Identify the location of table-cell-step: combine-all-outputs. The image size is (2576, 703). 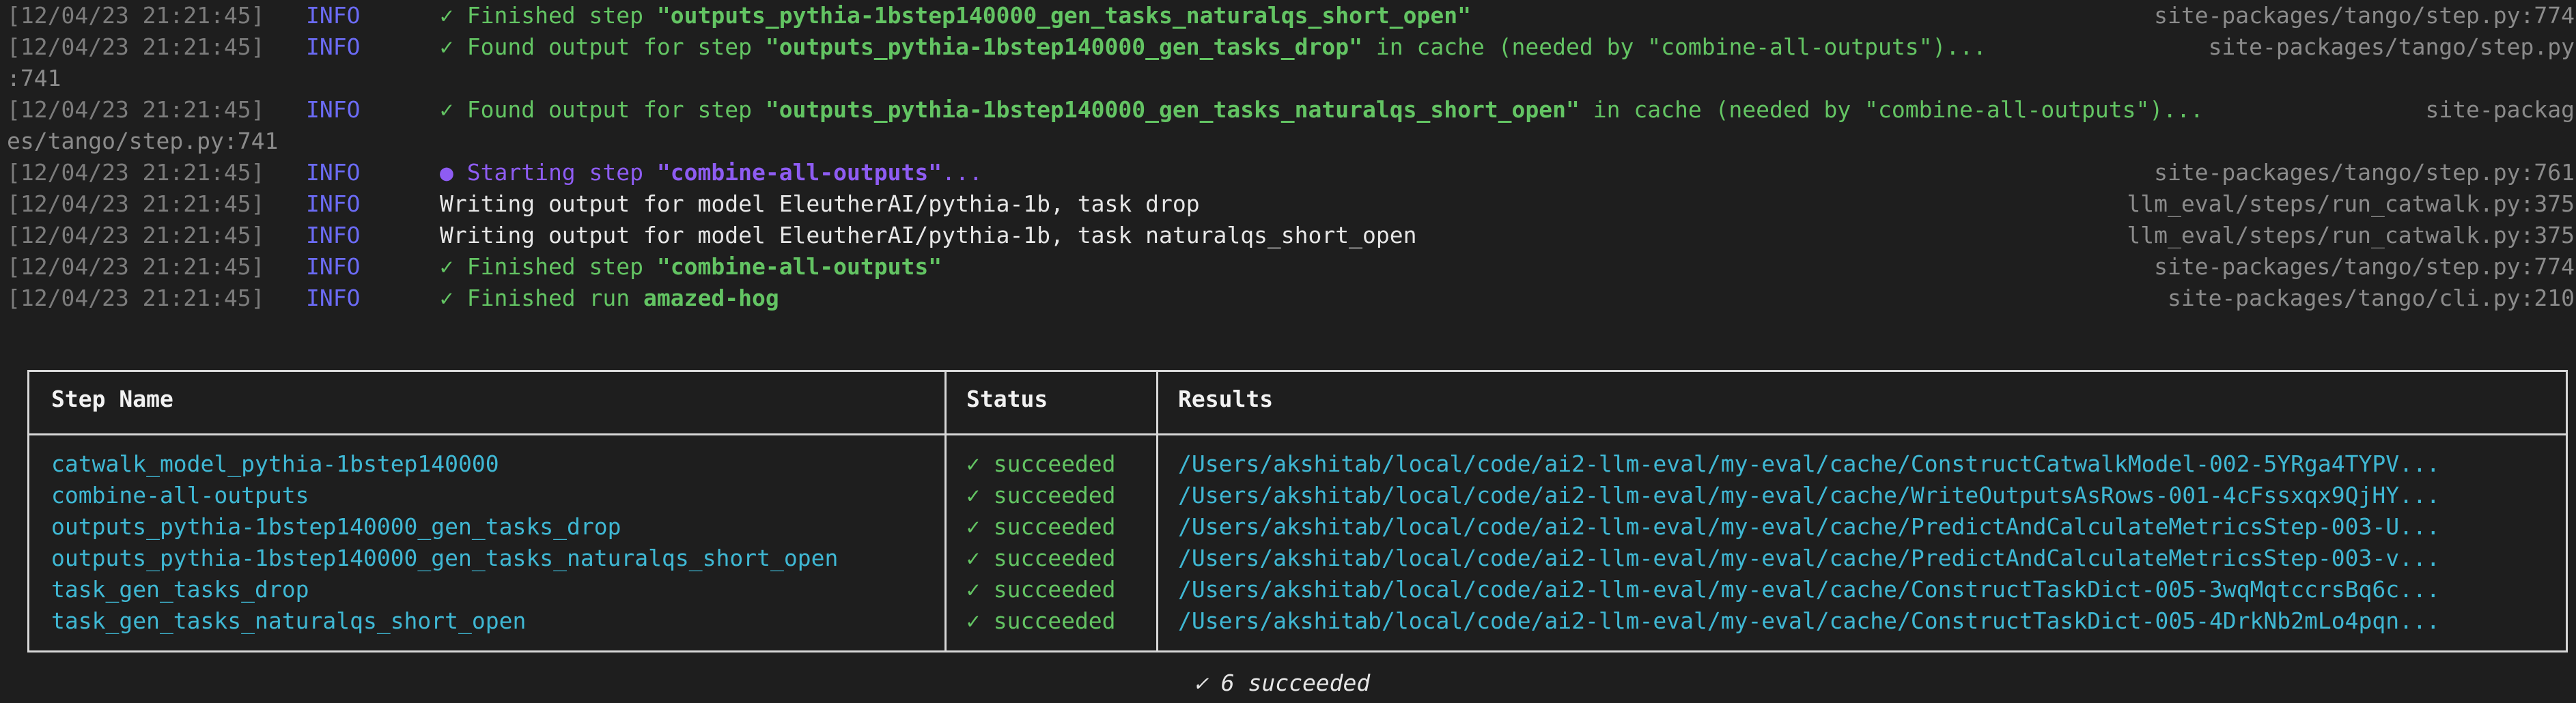
(180, 495).